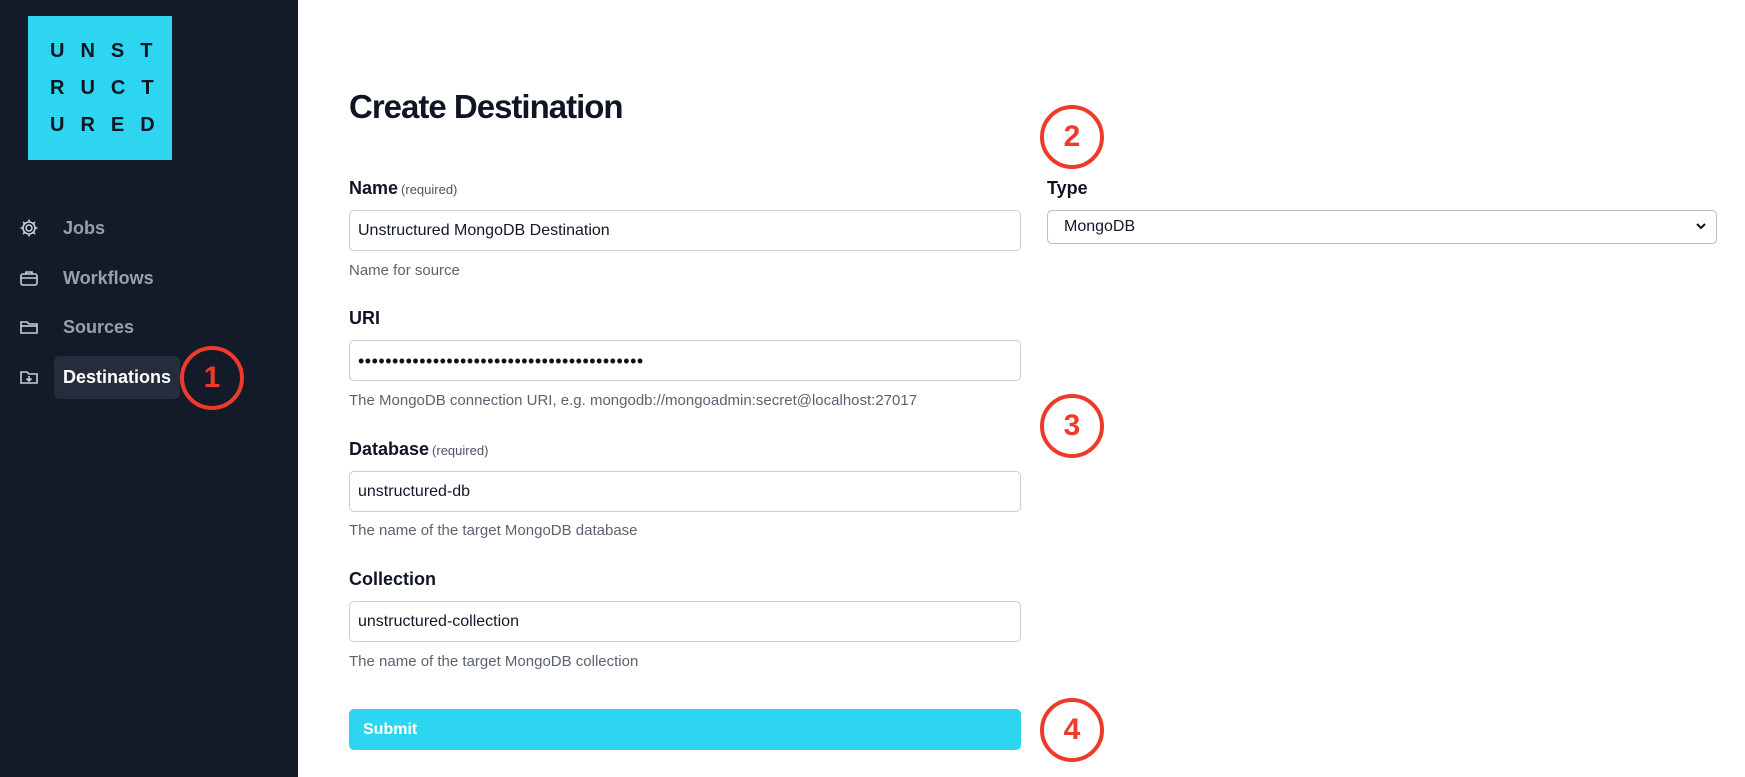  What do you see at coordinates (212, 378) in the screenshot?
I see `annotation-marker-1: 1` at bounding box center [212, 378].